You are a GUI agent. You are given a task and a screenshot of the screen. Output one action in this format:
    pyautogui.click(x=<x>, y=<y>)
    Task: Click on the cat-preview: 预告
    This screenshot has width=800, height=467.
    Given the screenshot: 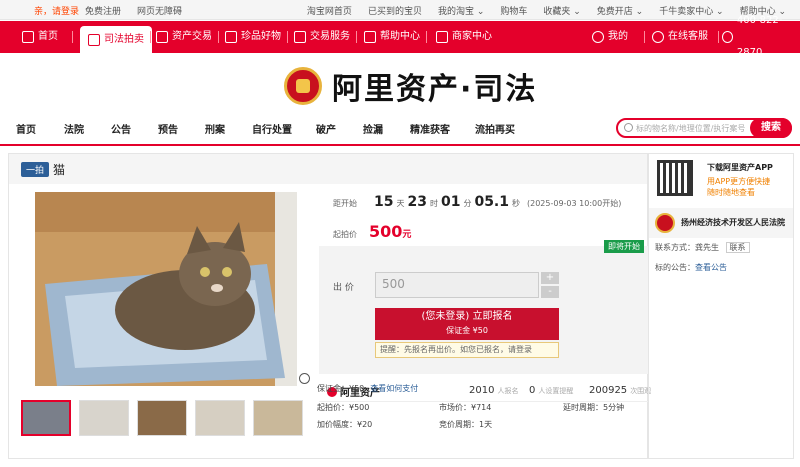 What is the action you would take?
    pyautogui.click(x=168, y=128)
    